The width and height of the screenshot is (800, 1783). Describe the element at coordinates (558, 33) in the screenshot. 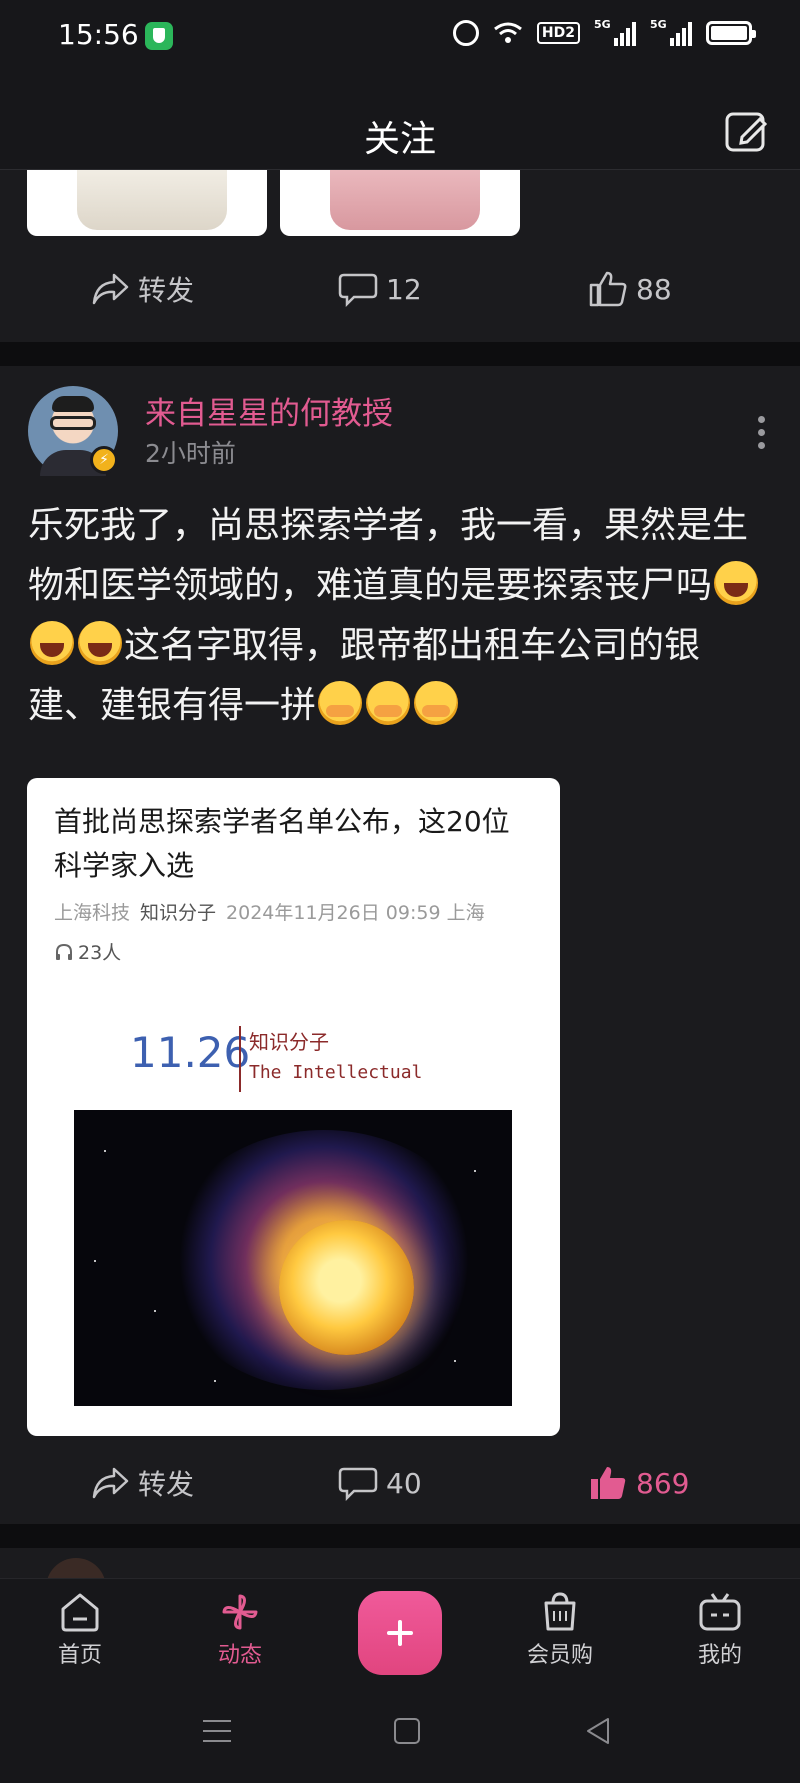

I see `hd-voice-badge: HD2` at that location.